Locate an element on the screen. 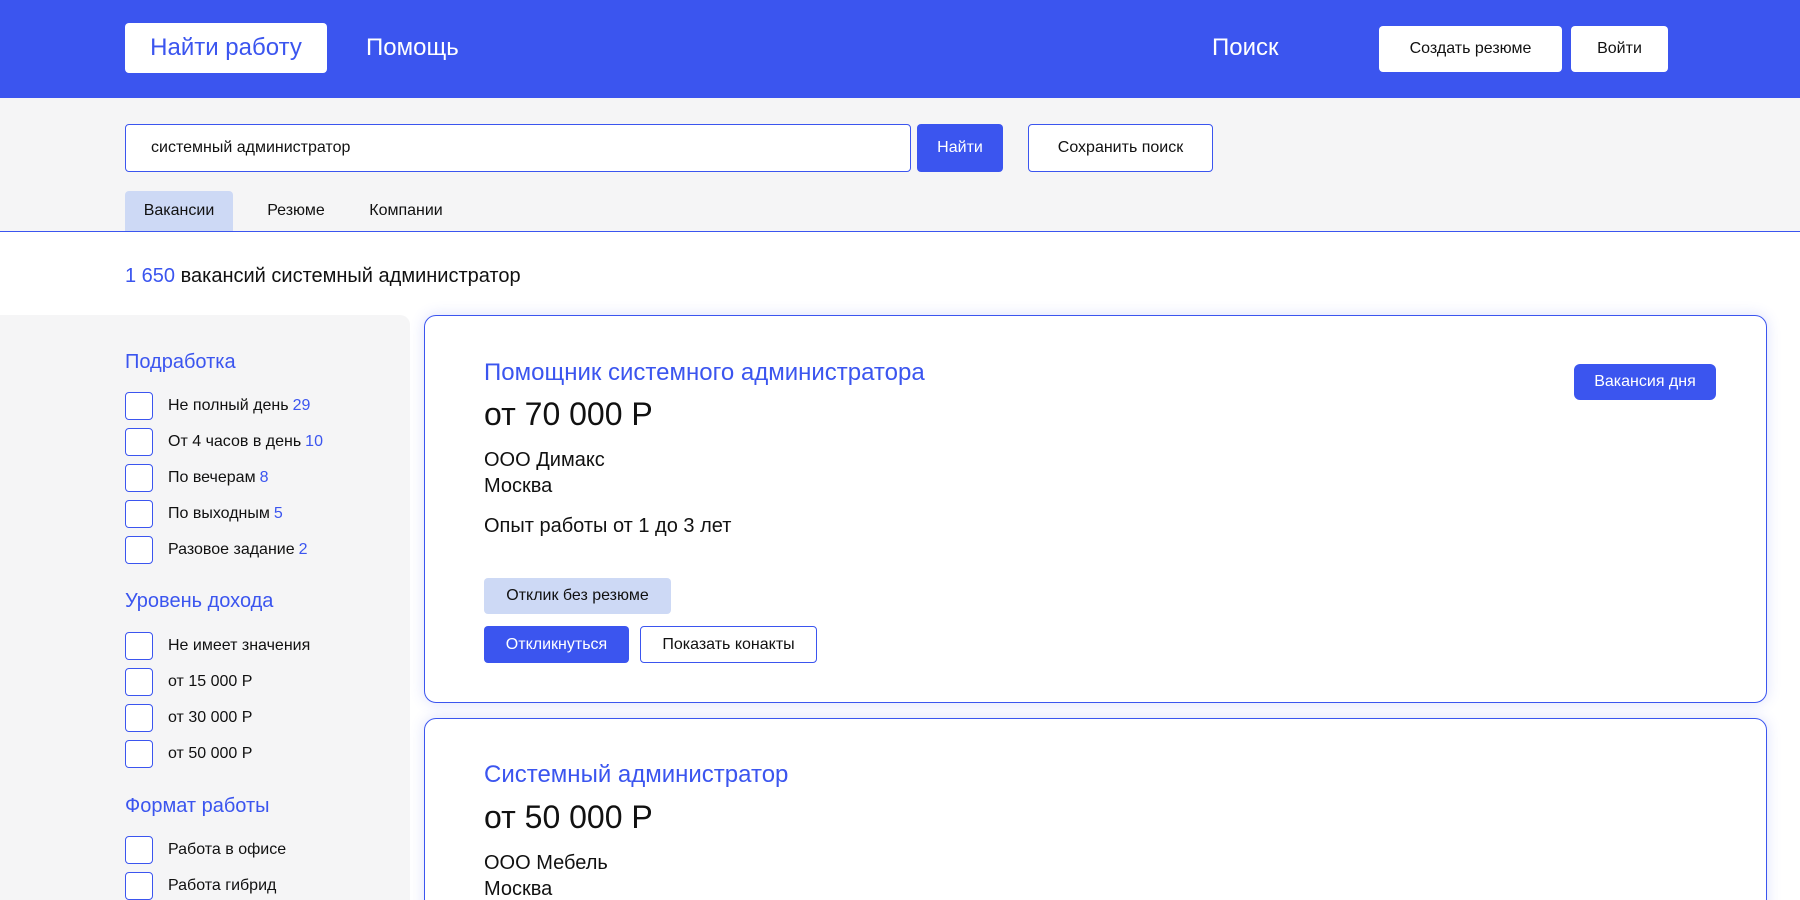 The image size is (1800, 900). tab-resume: Резюме is located at coordinates (296, 211).